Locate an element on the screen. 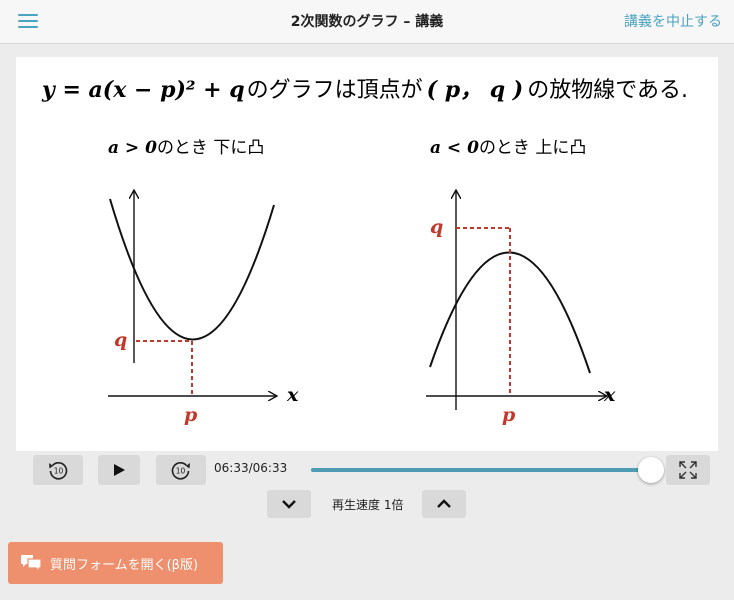  fullscreen-button is located at coordinates (688, 470).